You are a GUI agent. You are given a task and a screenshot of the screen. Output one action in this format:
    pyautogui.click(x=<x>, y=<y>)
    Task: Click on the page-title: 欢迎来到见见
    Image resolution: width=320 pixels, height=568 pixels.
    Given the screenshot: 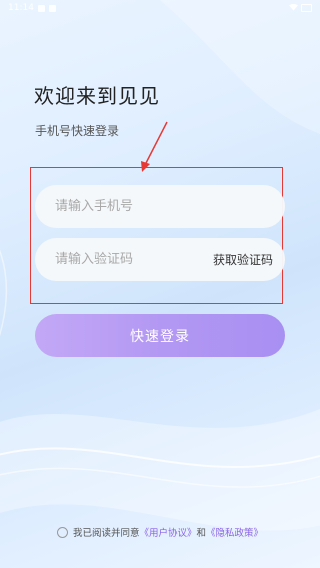 What is the action you would take?
    pyautogui.click(x=97, y=96)
    